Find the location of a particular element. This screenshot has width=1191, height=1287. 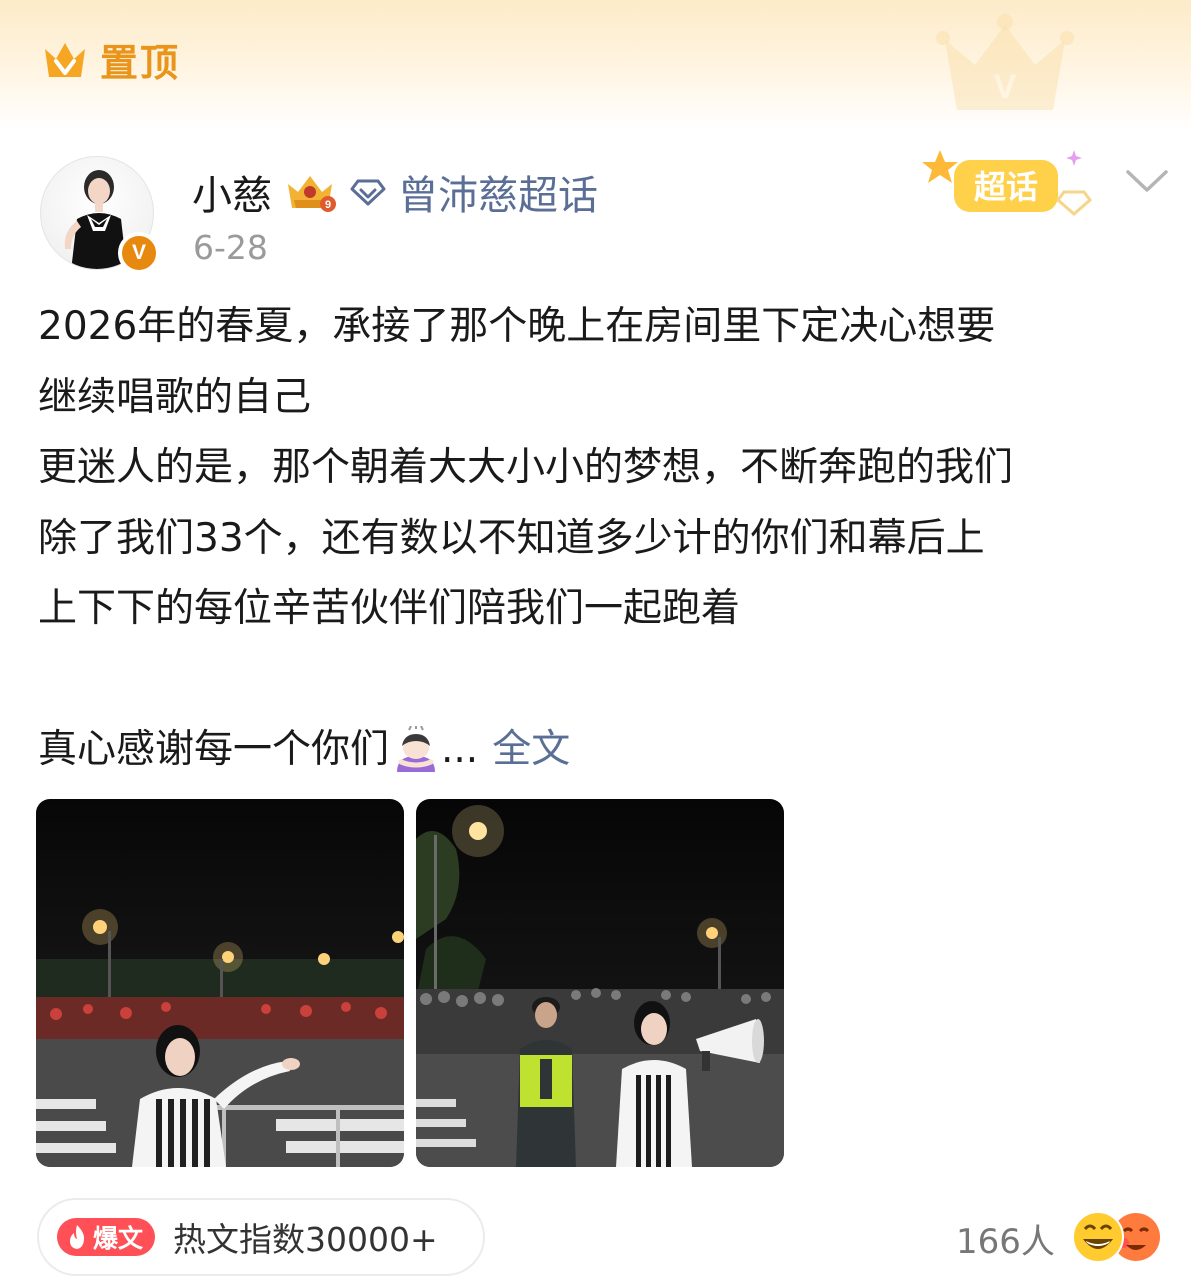

night-crowd-photo is located at coordinates (600, 983).